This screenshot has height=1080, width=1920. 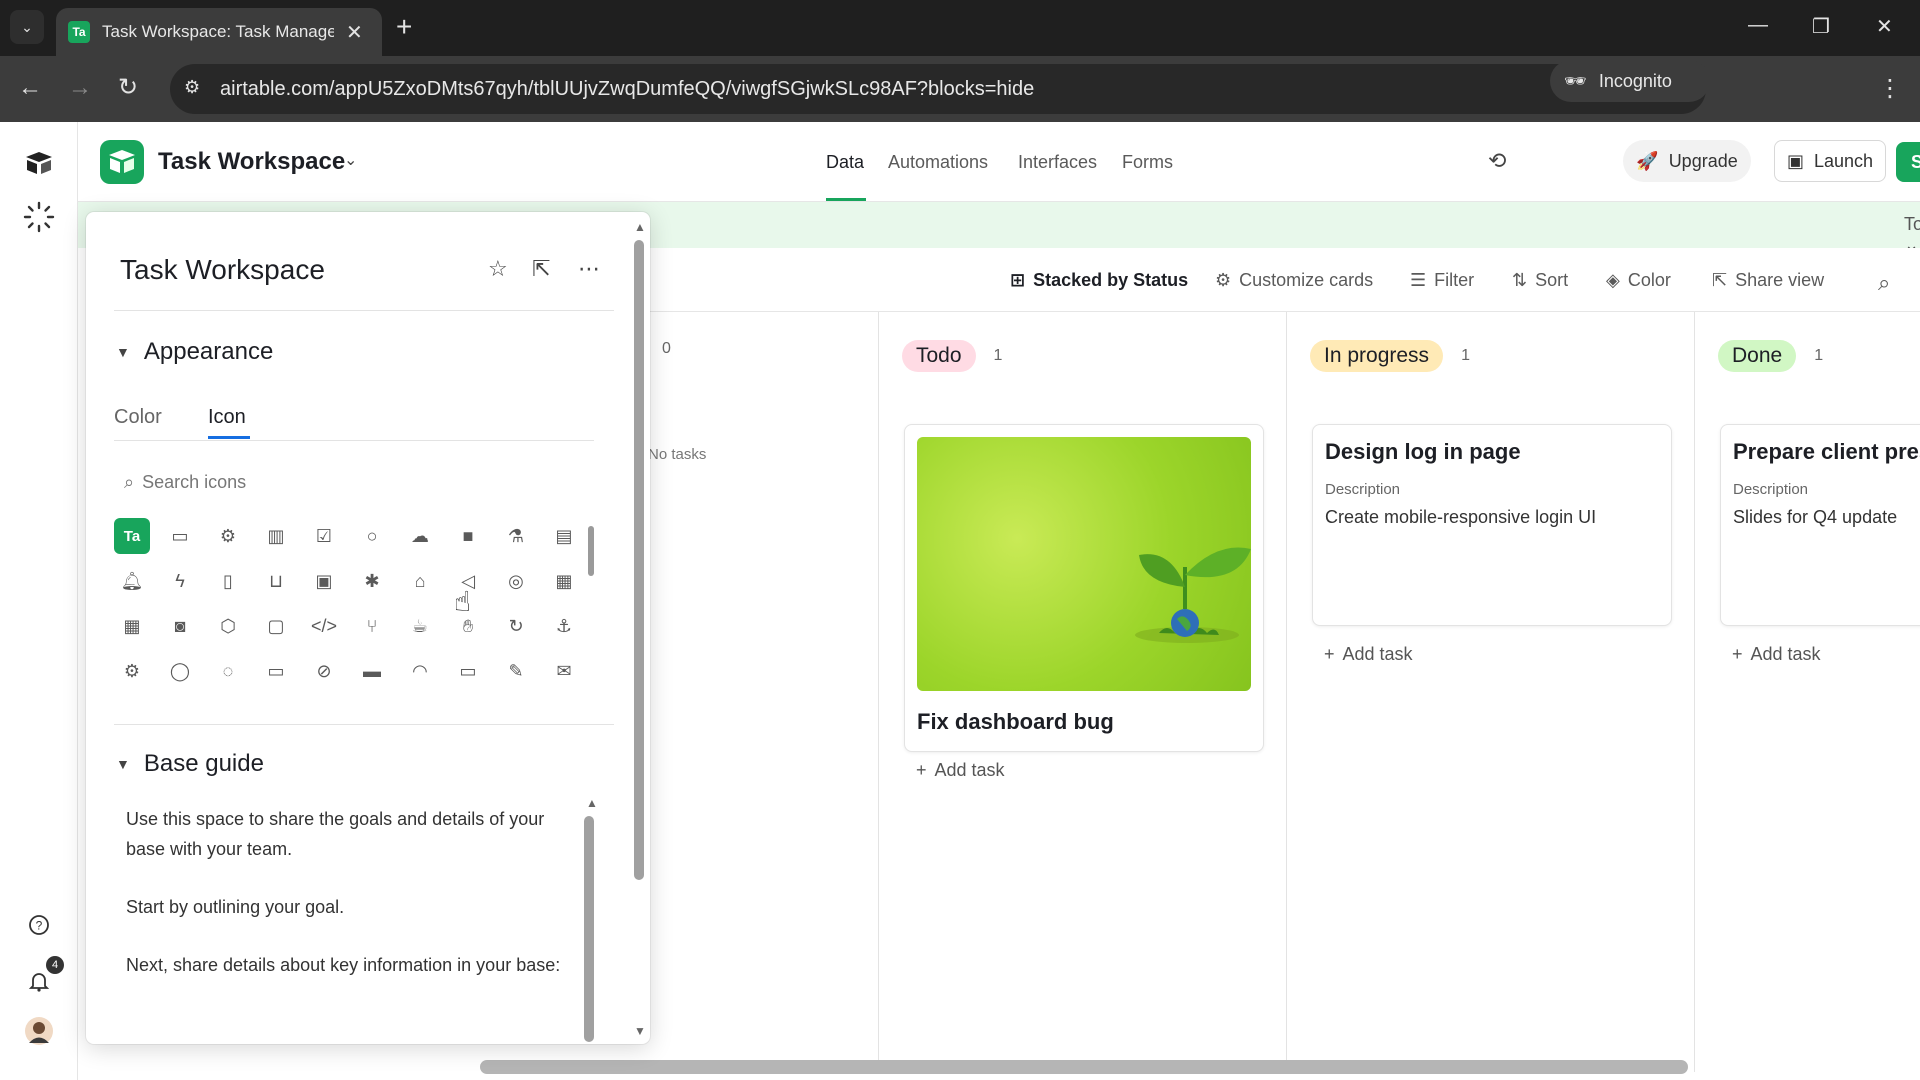 What do you see at coordinates (516, 671) in the screenshot?
I see `pencil-icon: ✎` at bounding box center [516, 671].